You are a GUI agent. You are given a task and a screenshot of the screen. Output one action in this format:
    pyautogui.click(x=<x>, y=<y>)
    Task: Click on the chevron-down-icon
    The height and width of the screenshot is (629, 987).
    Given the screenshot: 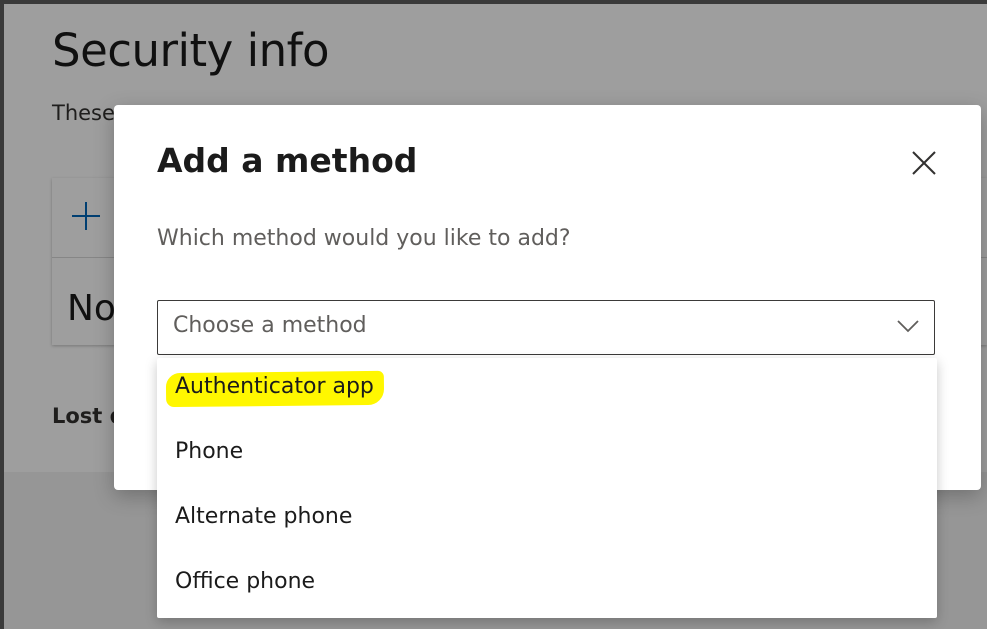 What is the action you would take?
    pyautogui.click(x=908, y=326)
    